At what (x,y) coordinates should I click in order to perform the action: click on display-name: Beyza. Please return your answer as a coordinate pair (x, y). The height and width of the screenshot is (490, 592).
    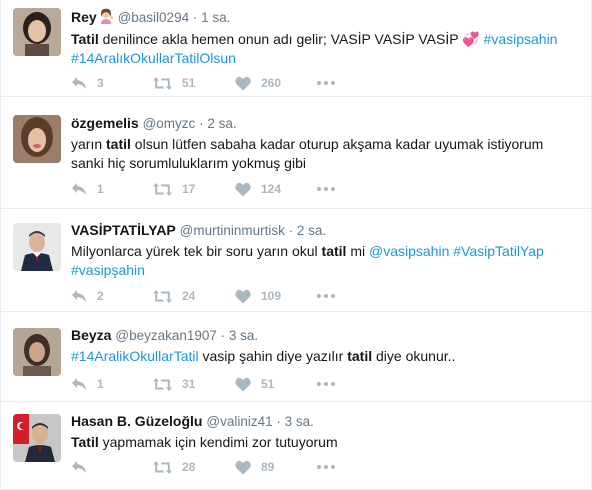
    Looking at the image, I should click on (91, 335).